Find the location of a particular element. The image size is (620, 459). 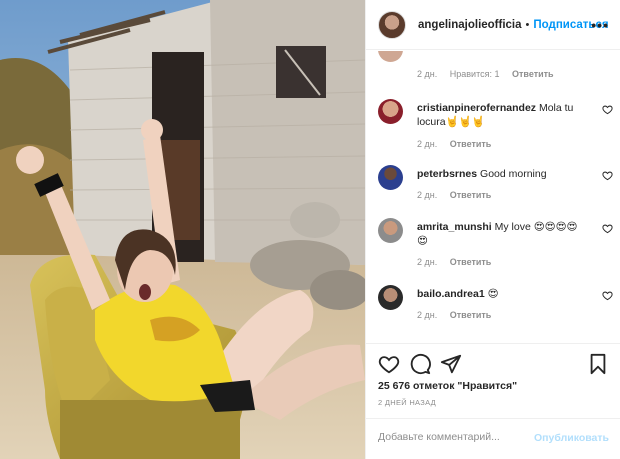

comment-text: 😂😂 is located at coordinates (429, 51).